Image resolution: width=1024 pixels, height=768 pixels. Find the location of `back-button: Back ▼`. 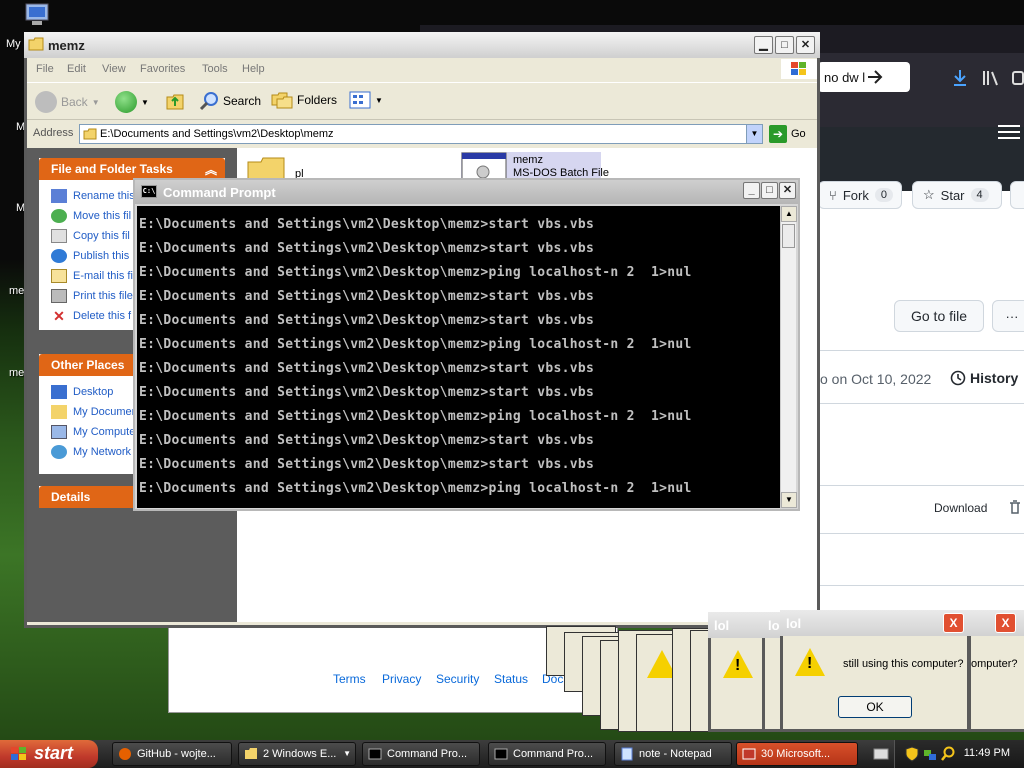

back-button: Back ▼ is located at coordinates (67, 102).